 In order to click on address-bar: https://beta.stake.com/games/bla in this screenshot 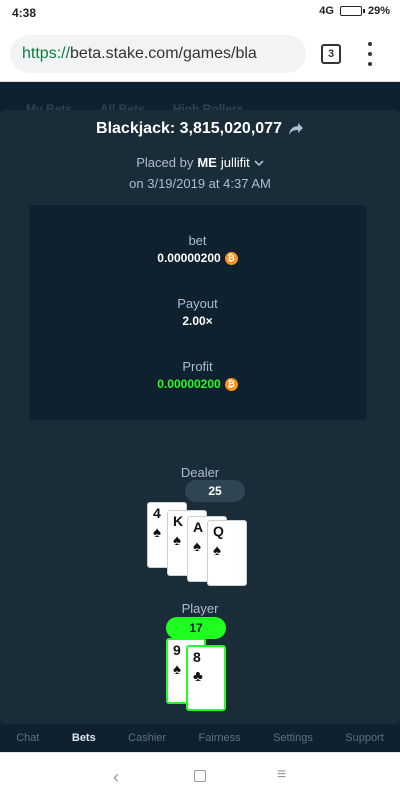, I will do `click(158, 54)`.